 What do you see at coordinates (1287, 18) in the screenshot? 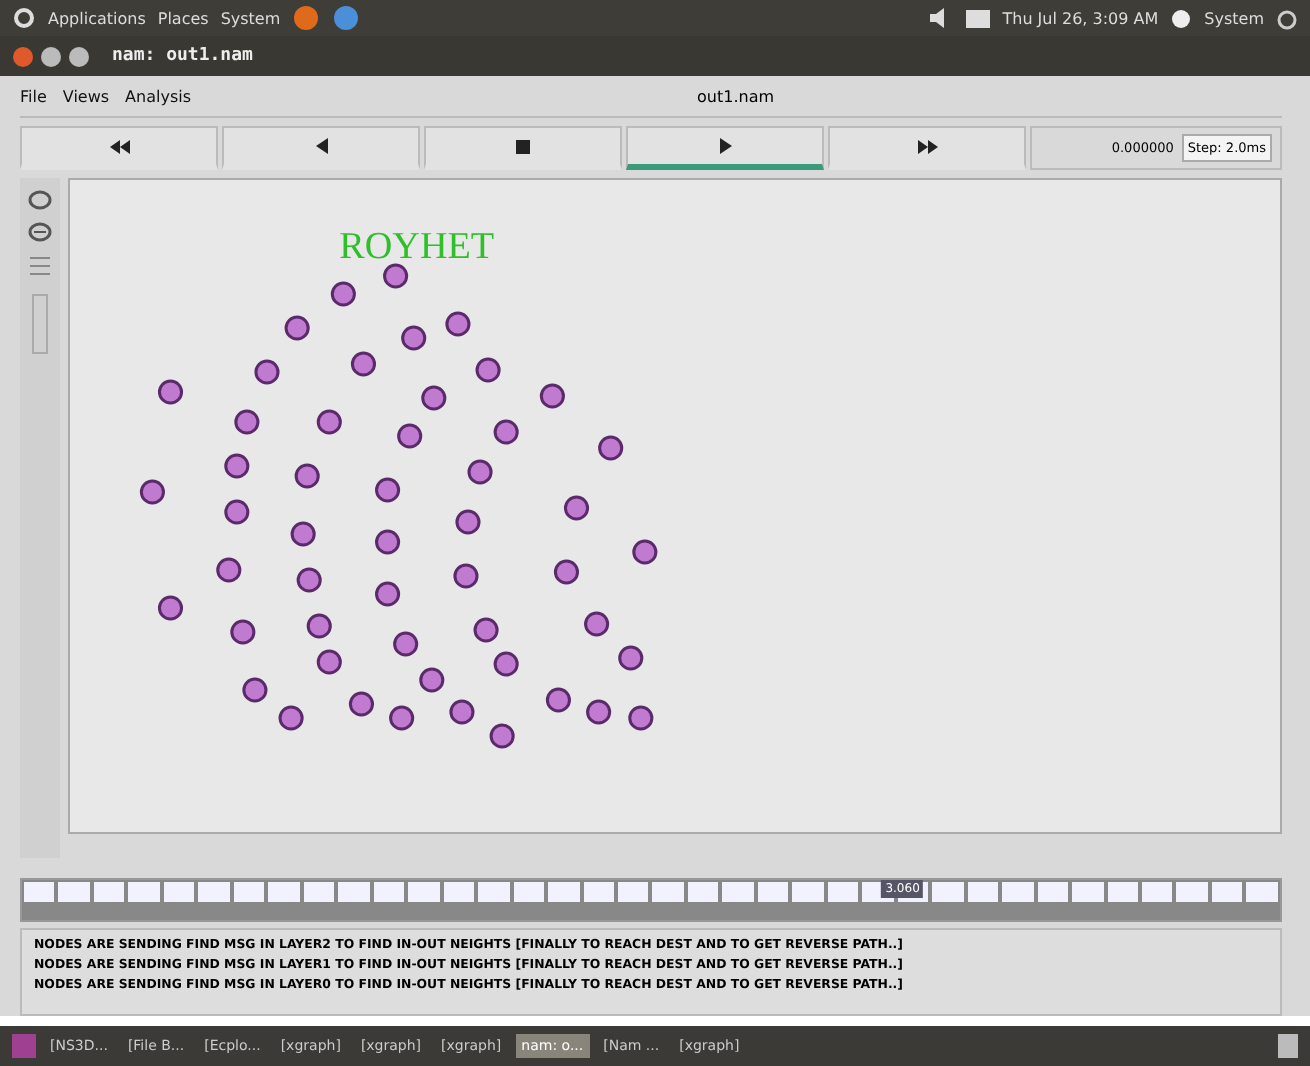
I see `power-icon` at bounding box center [1287, 18].